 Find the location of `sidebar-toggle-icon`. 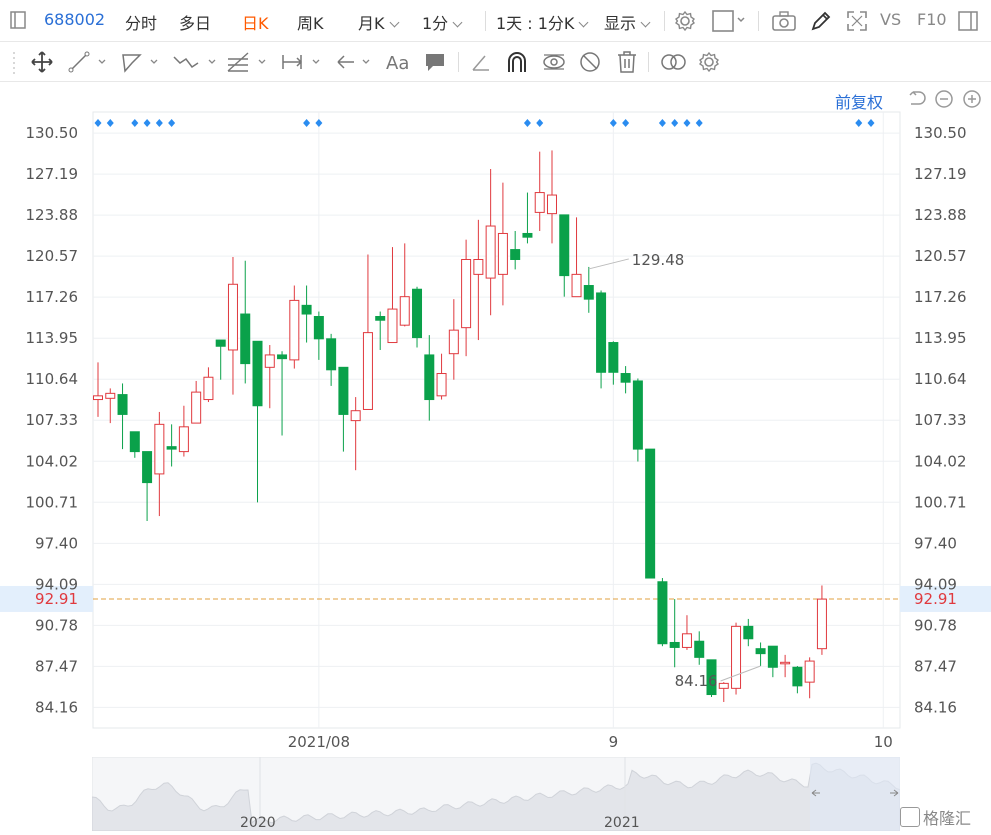

sidebar-toggle-icon is located at coordinates (18, 20).